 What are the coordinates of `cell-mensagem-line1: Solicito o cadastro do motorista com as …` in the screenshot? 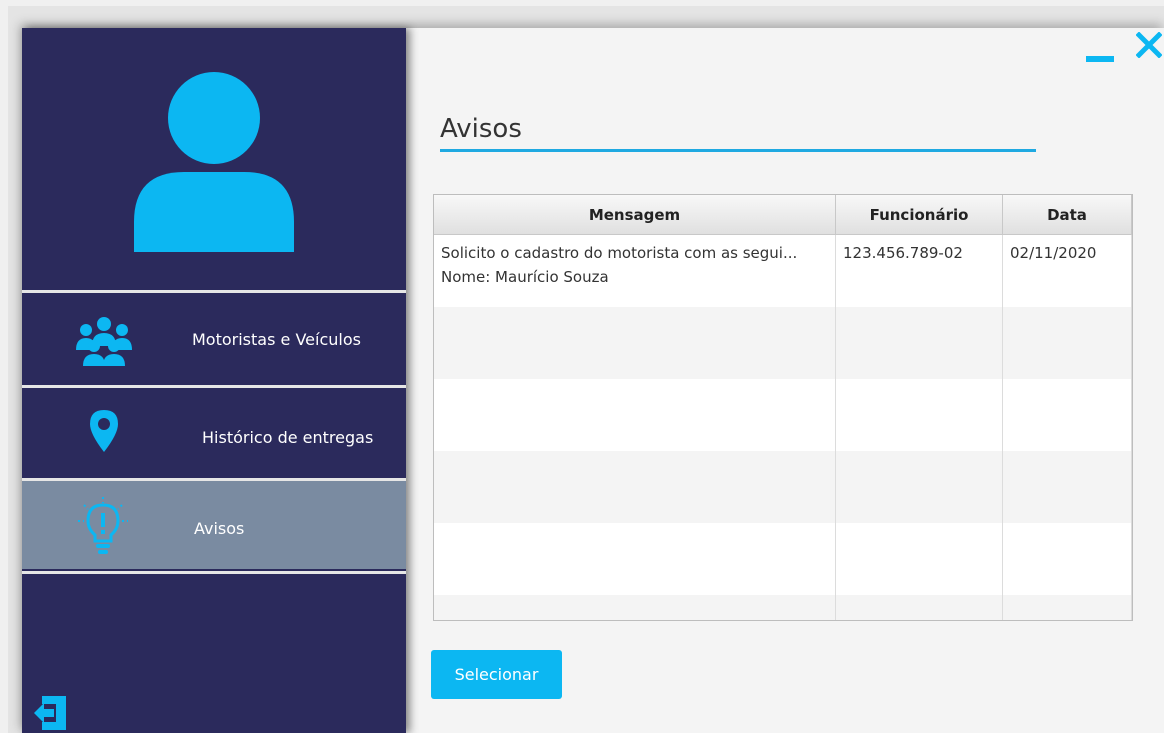 It's located at (619, 253).